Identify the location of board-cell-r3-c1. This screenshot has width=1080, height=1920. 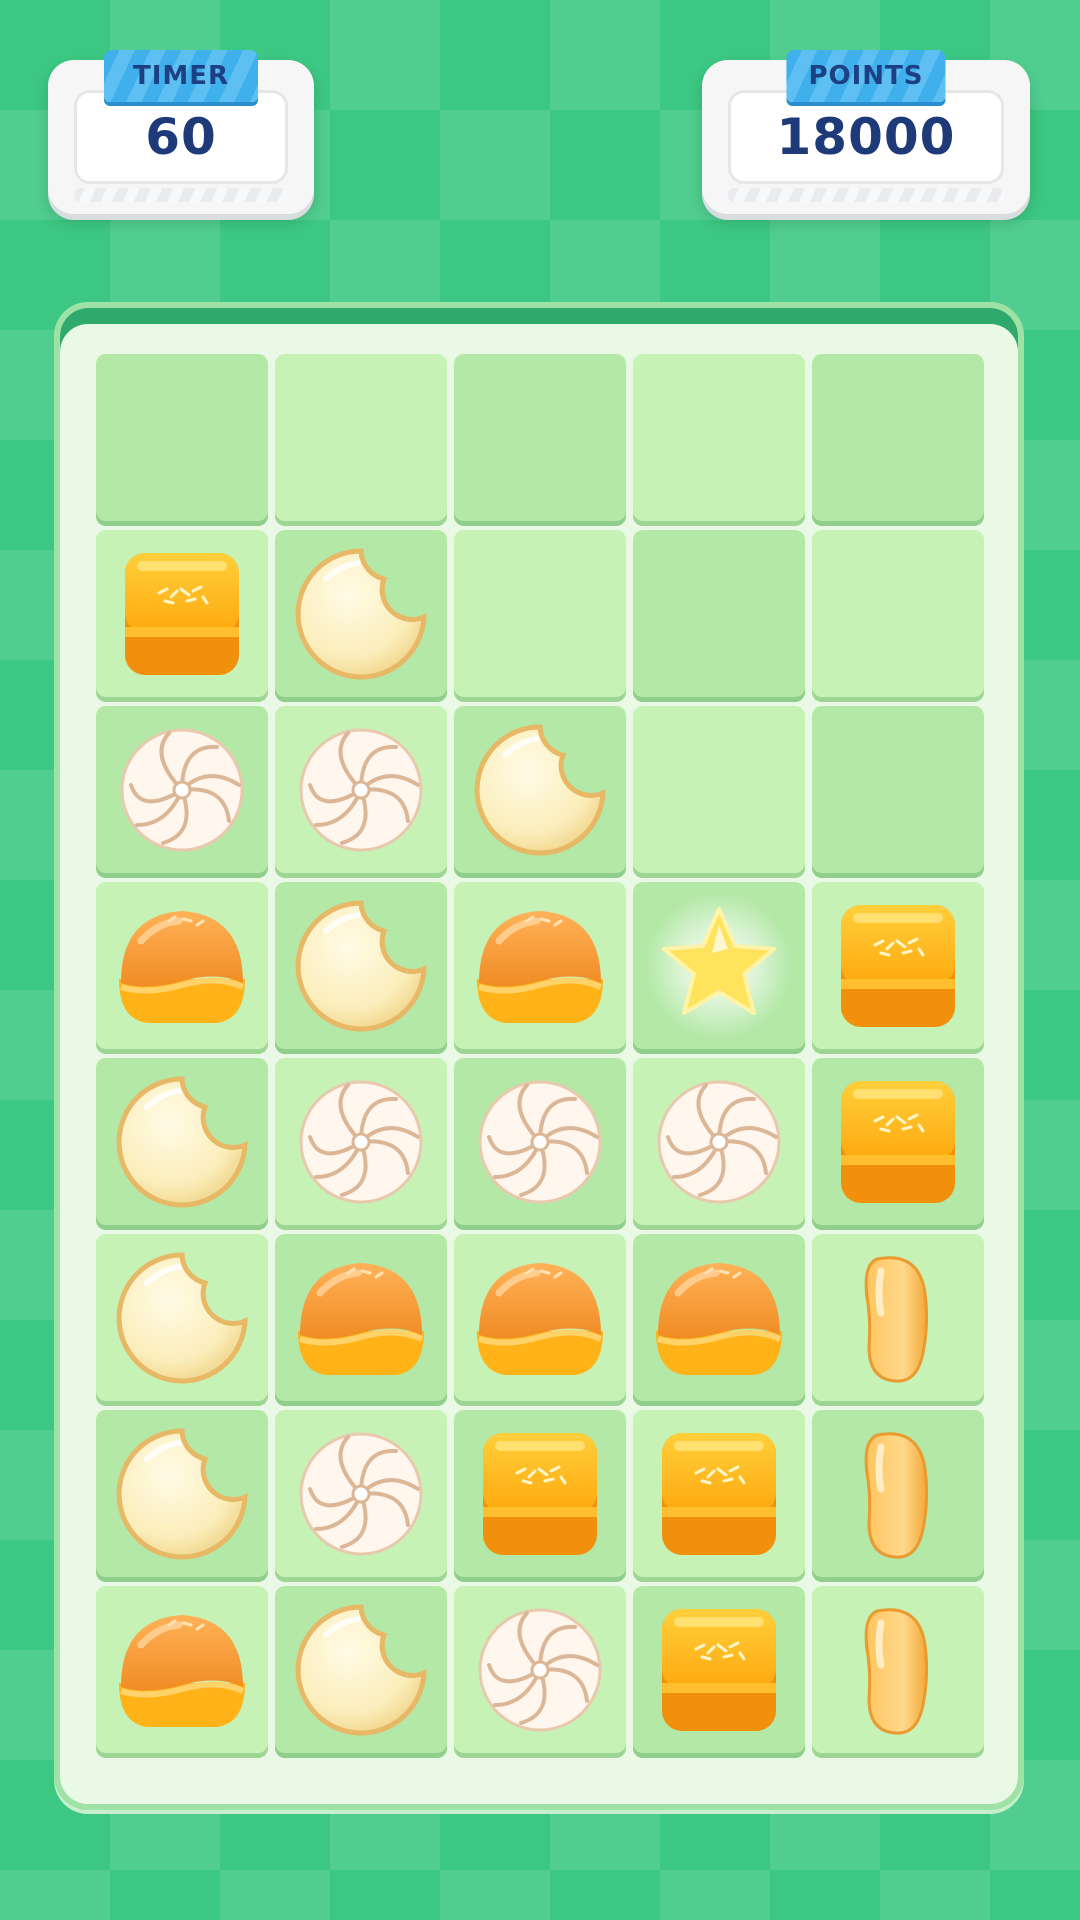
(182, 792).